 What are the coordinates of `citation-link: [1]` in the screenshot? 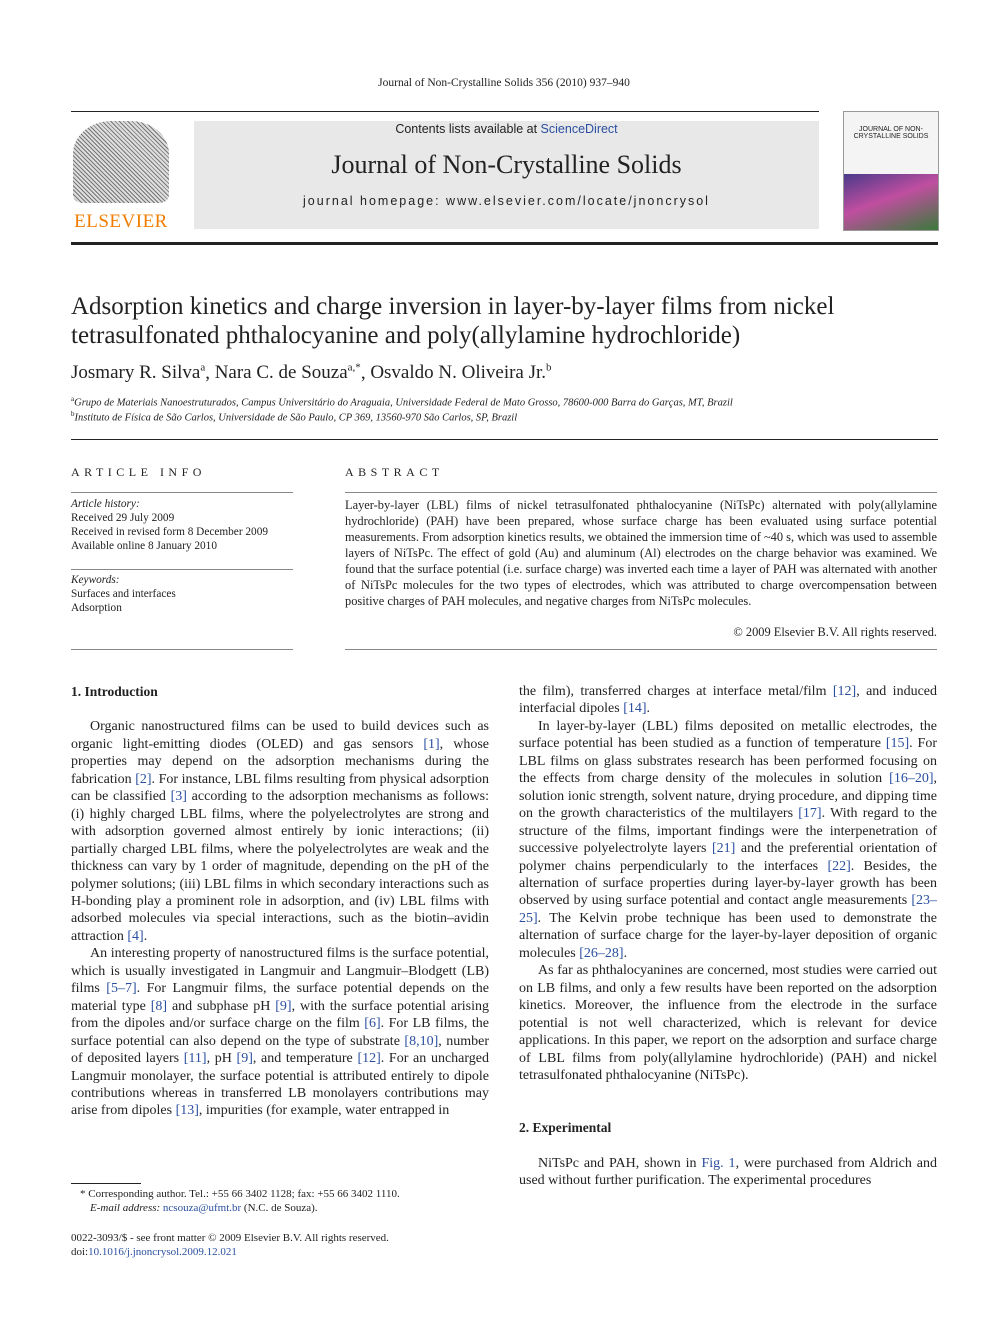 It's located at (431, 744).